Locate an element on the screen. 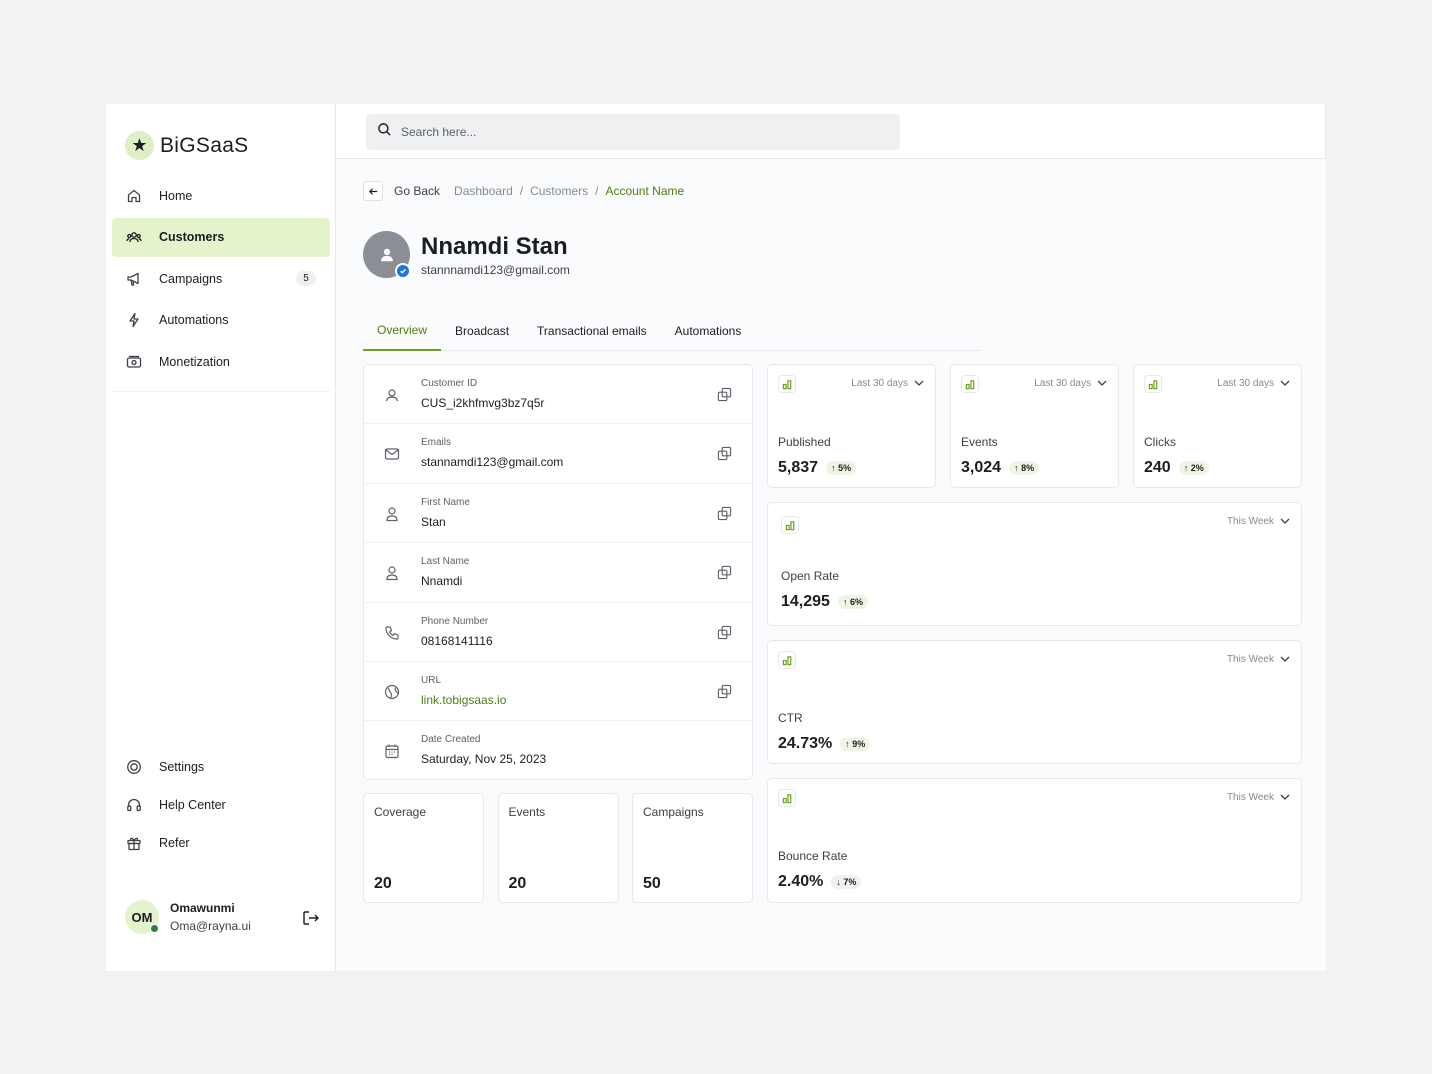  metric-value: 24.73% is located at coordinates (805, 743).